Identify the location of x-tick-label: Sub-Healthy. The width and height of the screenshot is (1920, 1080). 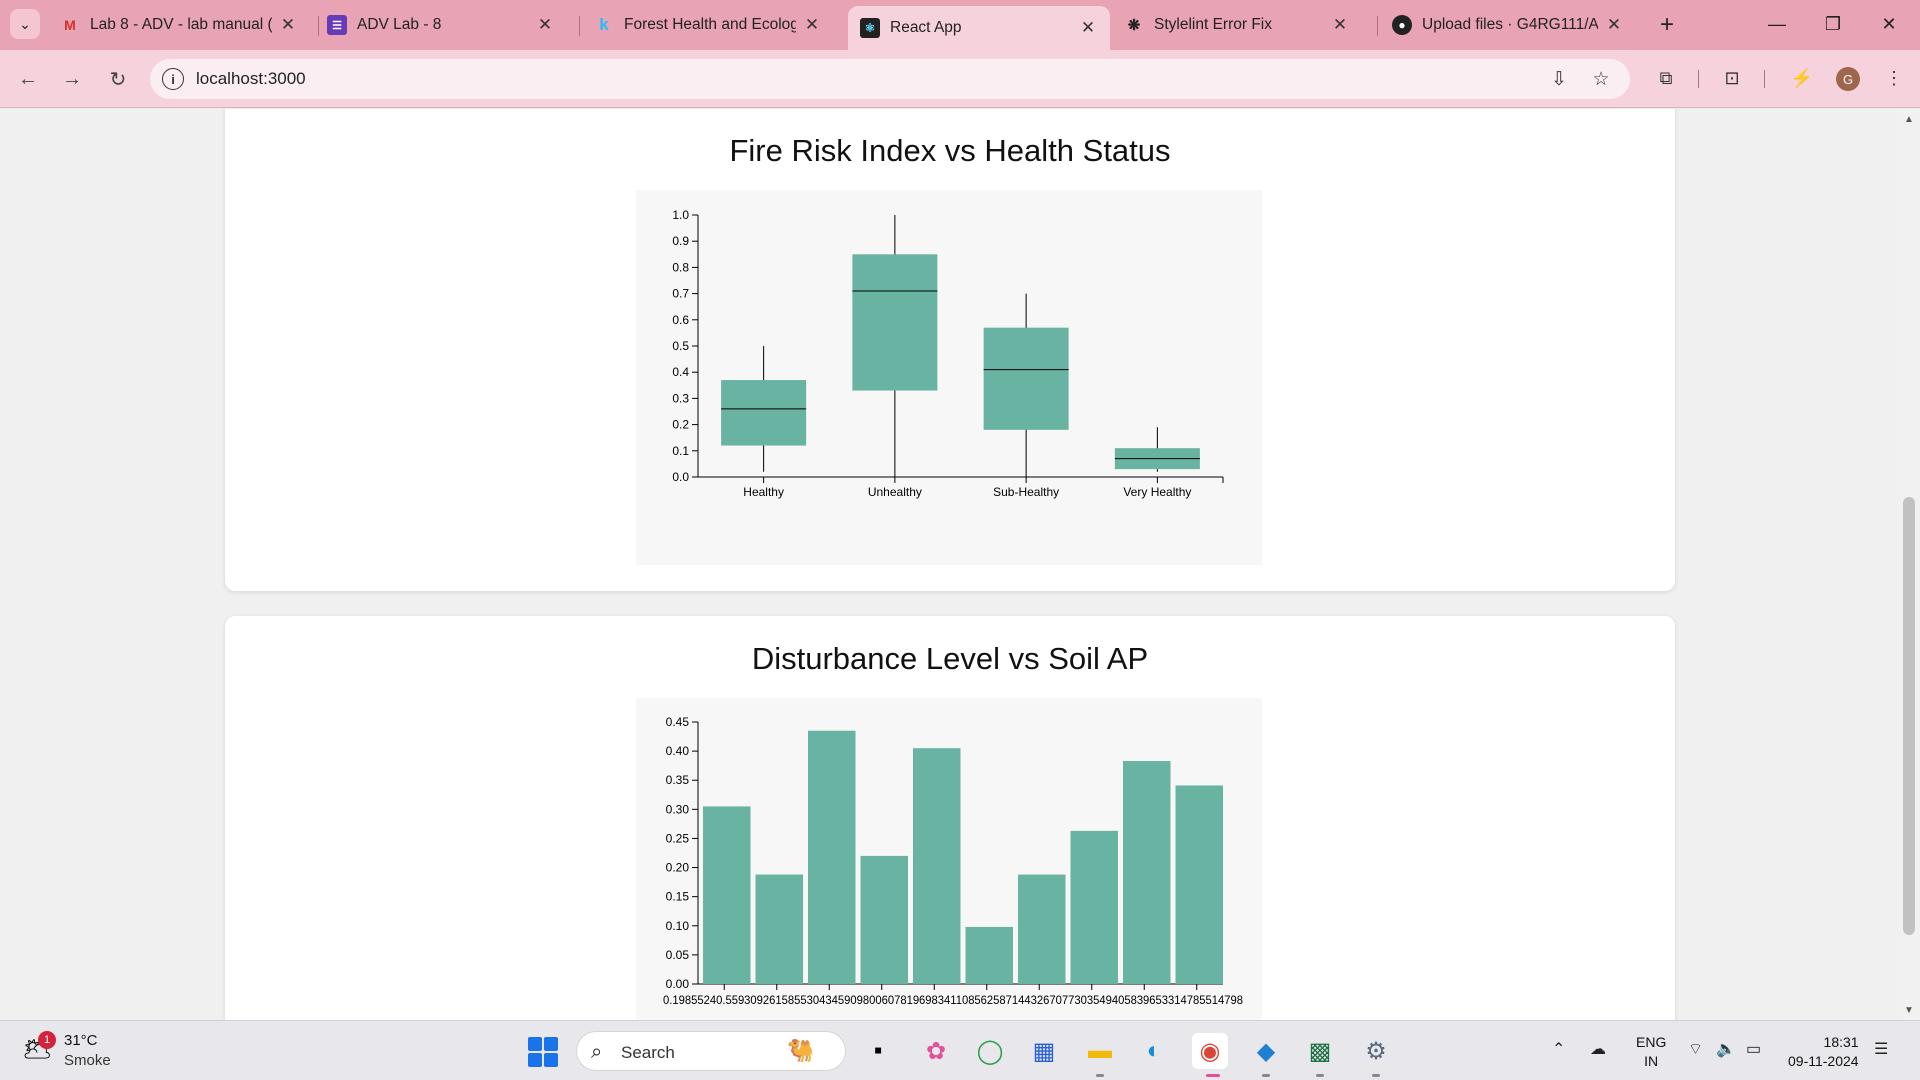
(1026, 492).